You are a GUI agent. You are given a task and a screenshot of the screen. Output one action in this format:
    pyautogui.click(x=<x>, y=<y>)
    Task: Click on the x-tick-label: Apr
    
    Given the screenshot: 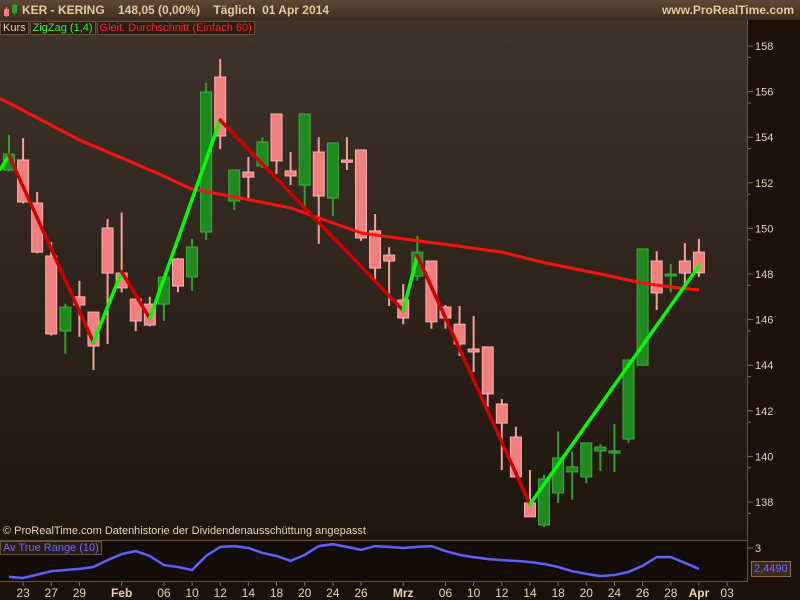 What is the action you would take?
    pyautogui.click(x=699, y=593)
    